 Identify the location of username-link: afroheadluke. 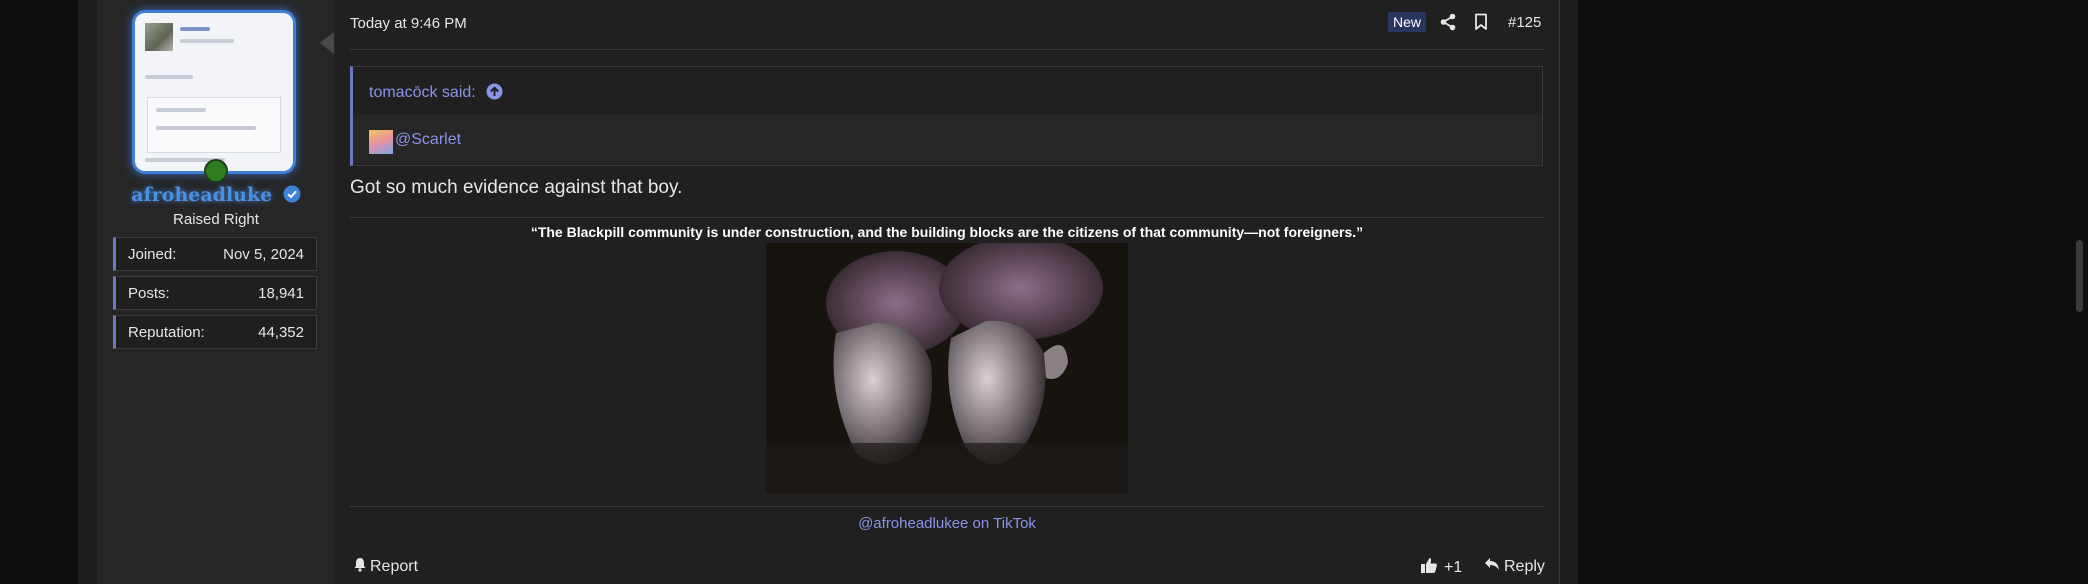
(201, 195).